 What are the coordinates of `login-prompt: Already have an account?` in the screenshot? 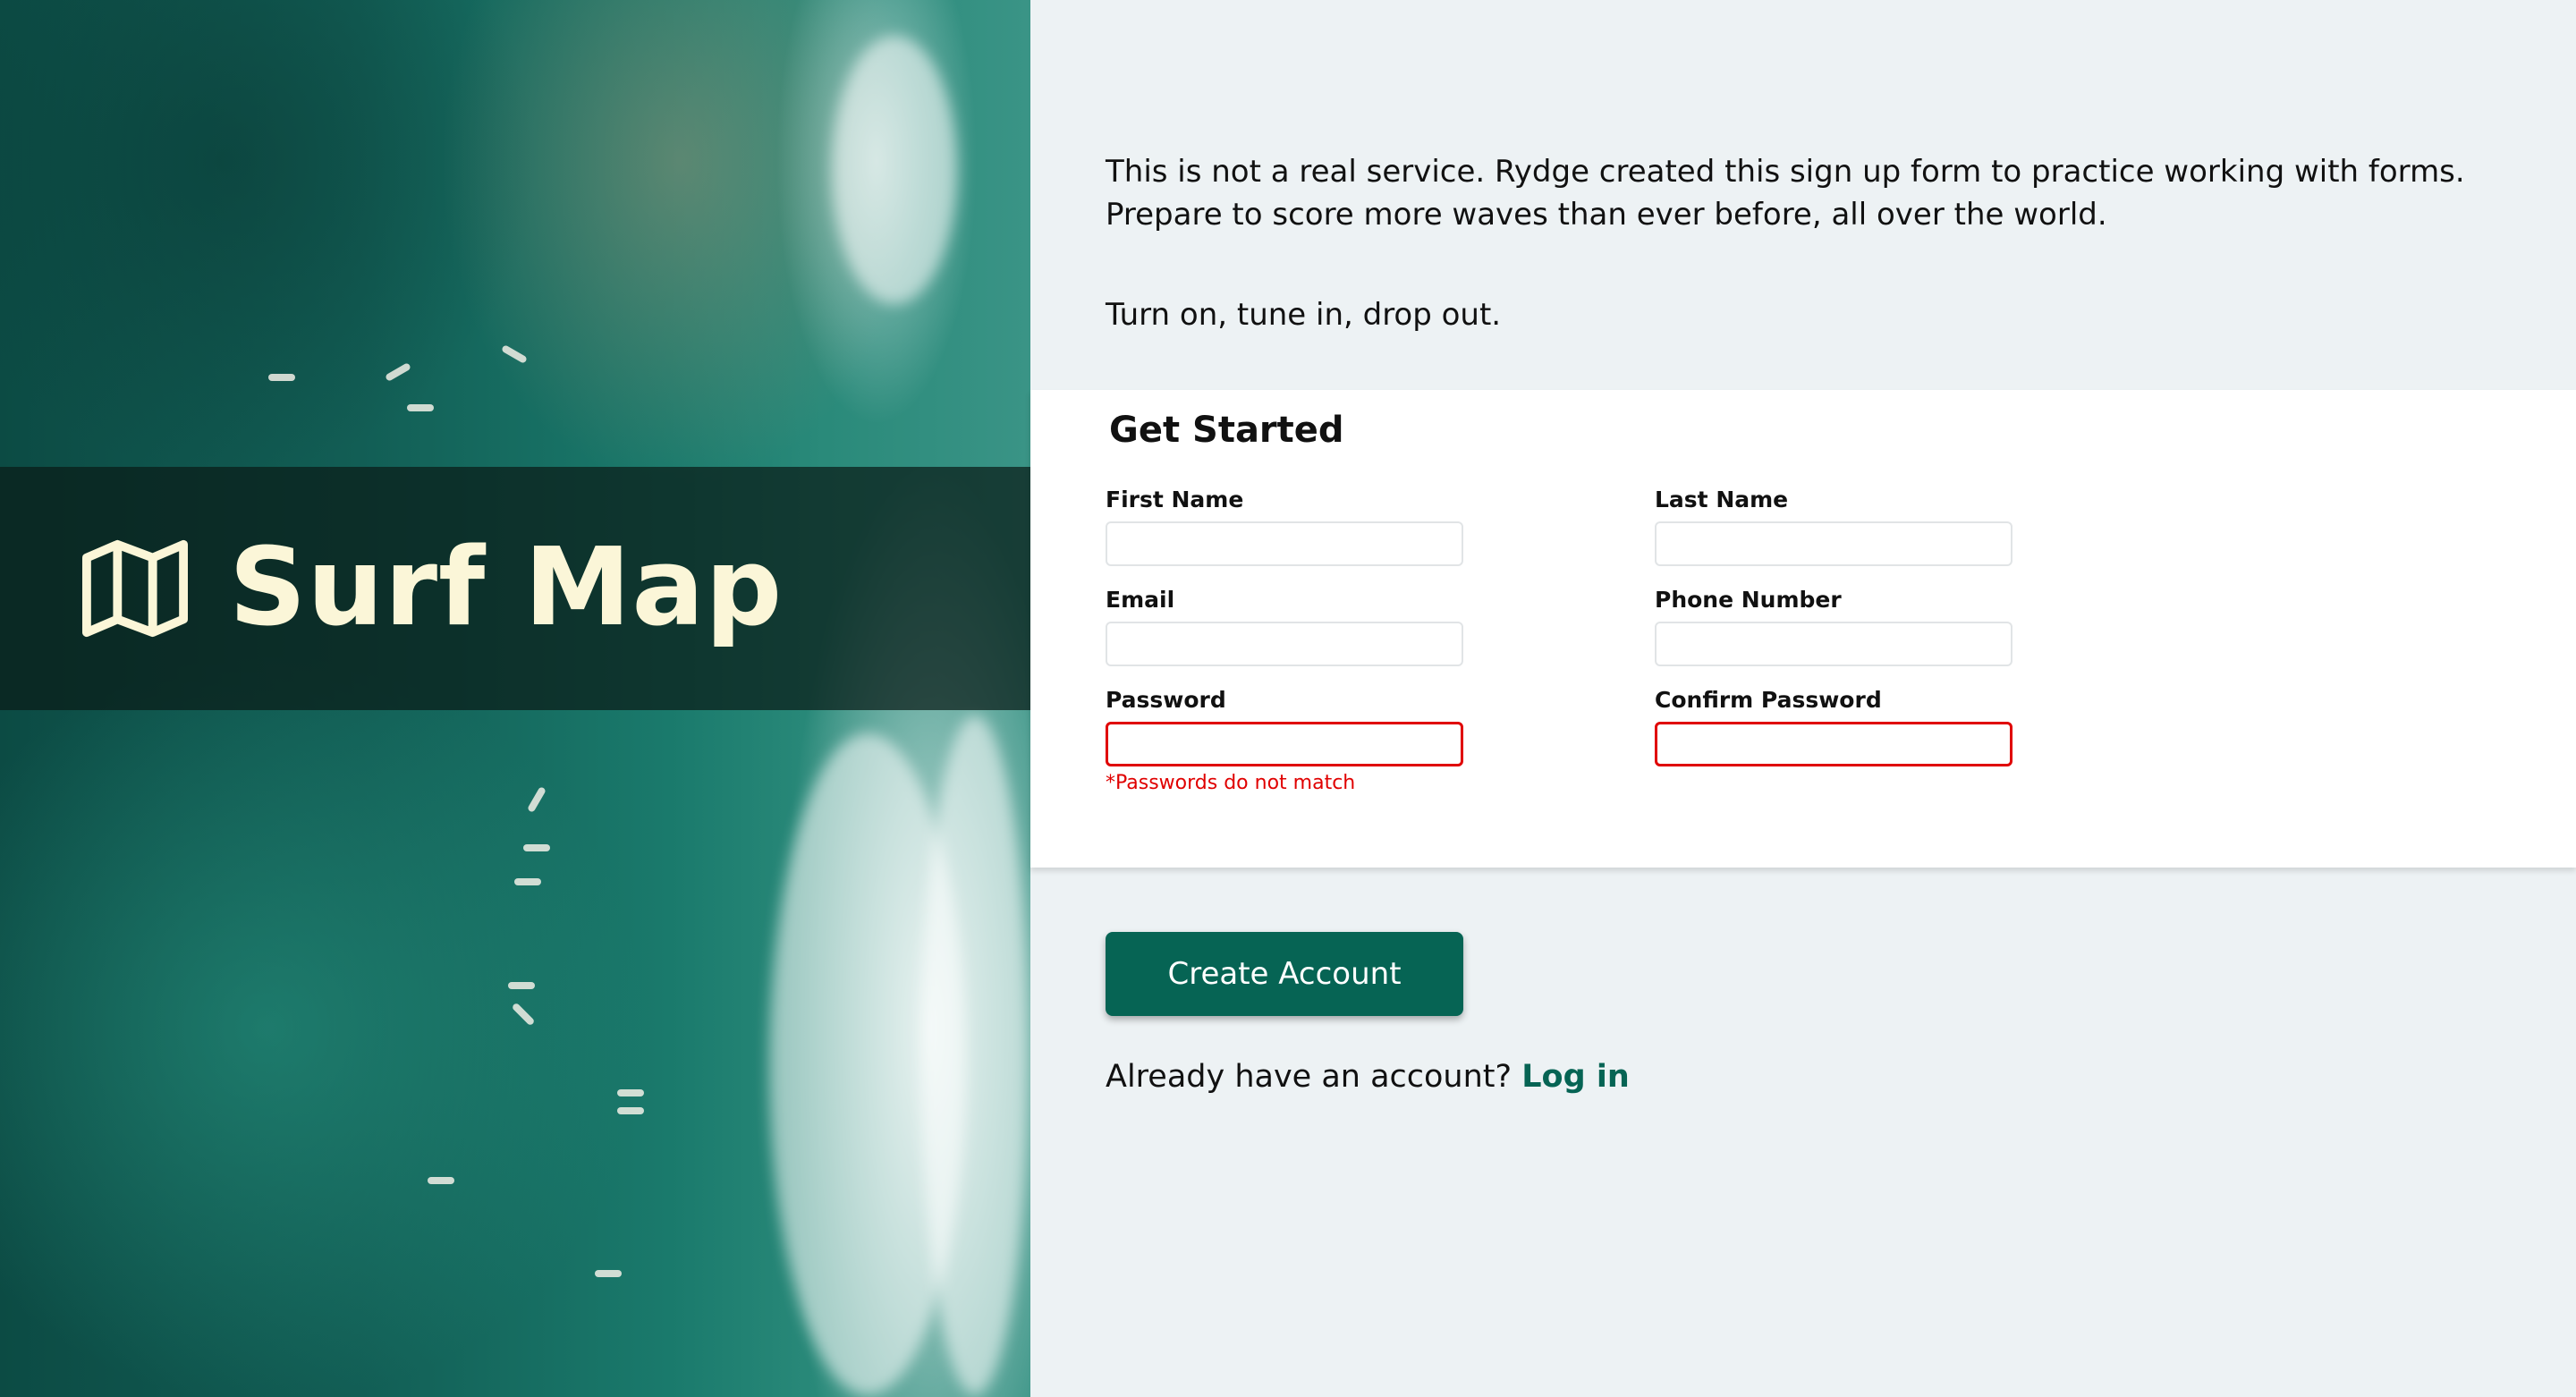 It's located at (1309, 1077).